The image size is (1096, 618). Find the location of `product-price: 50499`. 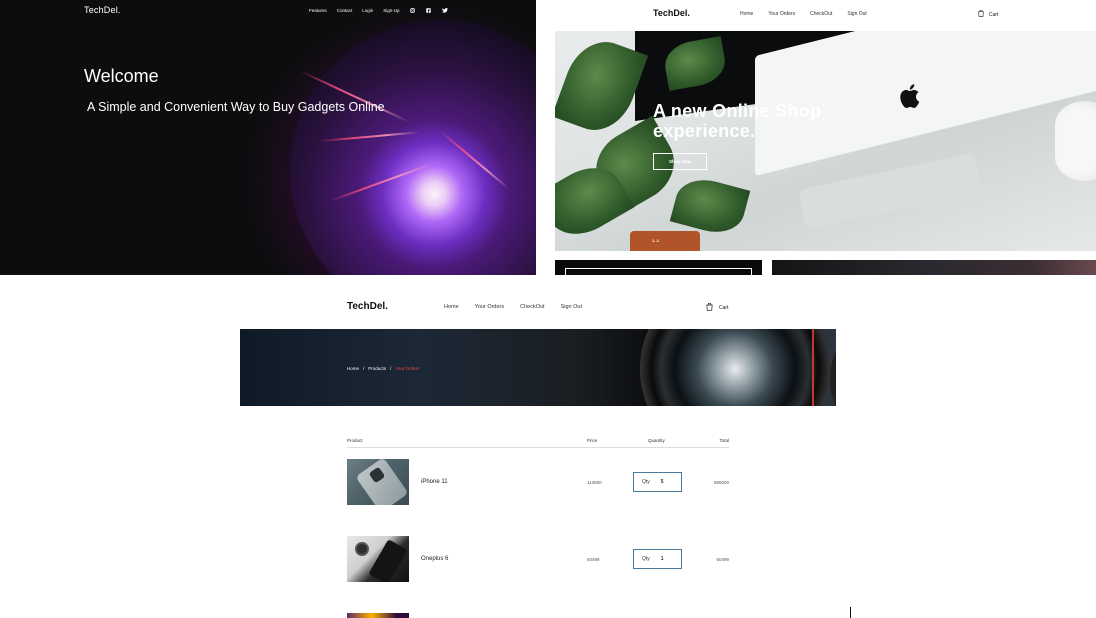

product-price: 50499 is located at coordinates (593, 559).